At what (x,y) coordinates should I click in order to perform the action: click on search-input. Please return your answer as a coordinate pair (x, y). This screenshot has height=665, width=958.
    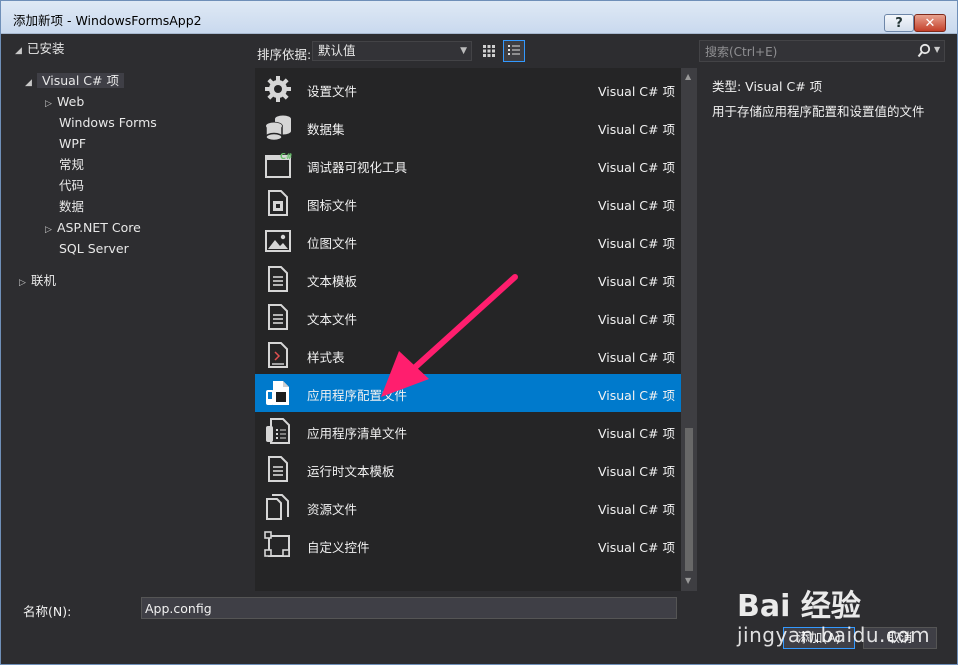
    Looking at the image, I should click on (803, 52).